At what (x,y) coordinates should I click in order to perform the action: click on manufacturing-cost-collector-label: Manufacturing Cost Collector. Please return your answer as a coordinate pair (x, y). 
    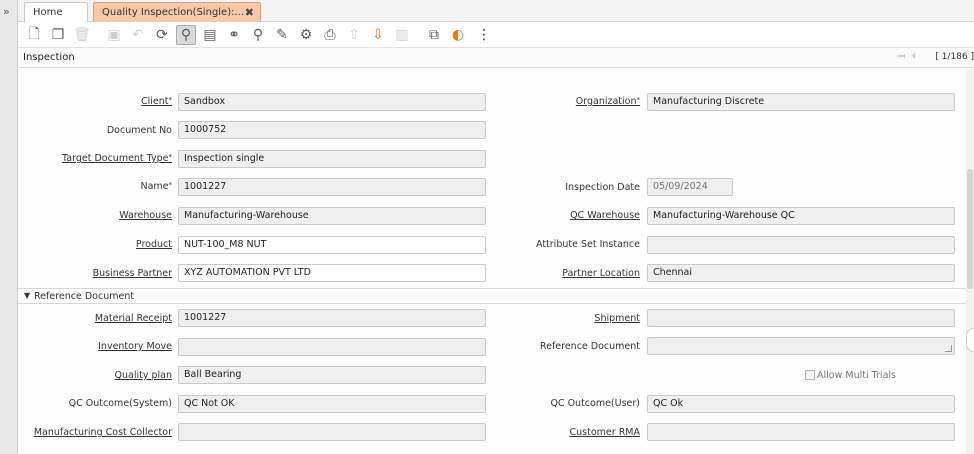
    Looking at the image, I should click on (103, 432).